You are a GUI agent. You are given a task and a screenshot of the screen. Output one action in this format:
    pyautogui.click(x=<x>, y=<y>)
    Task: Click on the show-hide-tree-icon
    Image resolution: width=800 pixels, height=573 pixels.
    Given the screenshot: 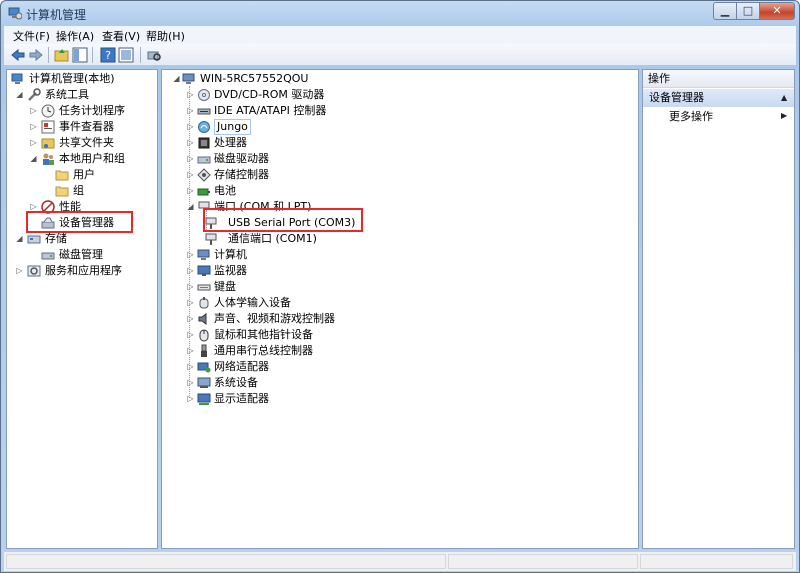 What is the action you would take?
    pyautogui.click(x=80, y=55)
    